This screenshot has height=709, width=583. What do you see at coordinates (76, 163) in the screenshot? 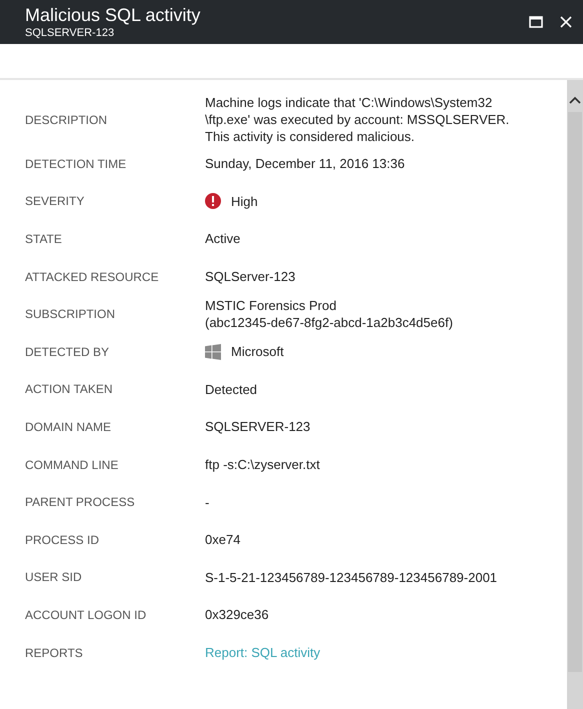
I see `field-label: DETECTION TIME` at bounding box center [76, 163].